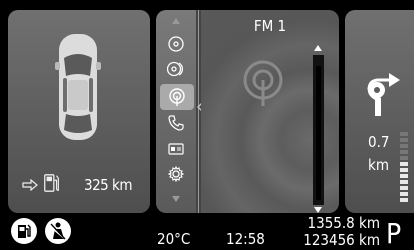  Describe the element at coordinates (343, 223) in the screenshot. I see `trip-distance: 1355.8 km` at that location.